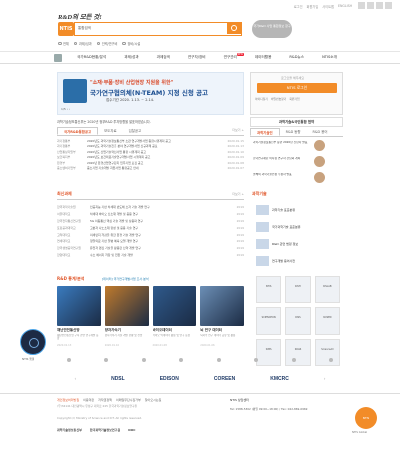 This screenshot has width=400, height=450. Describe the element at coordinates (238, 194) in the screenshot. I see `news-more-link: 더보기 +` at that location.